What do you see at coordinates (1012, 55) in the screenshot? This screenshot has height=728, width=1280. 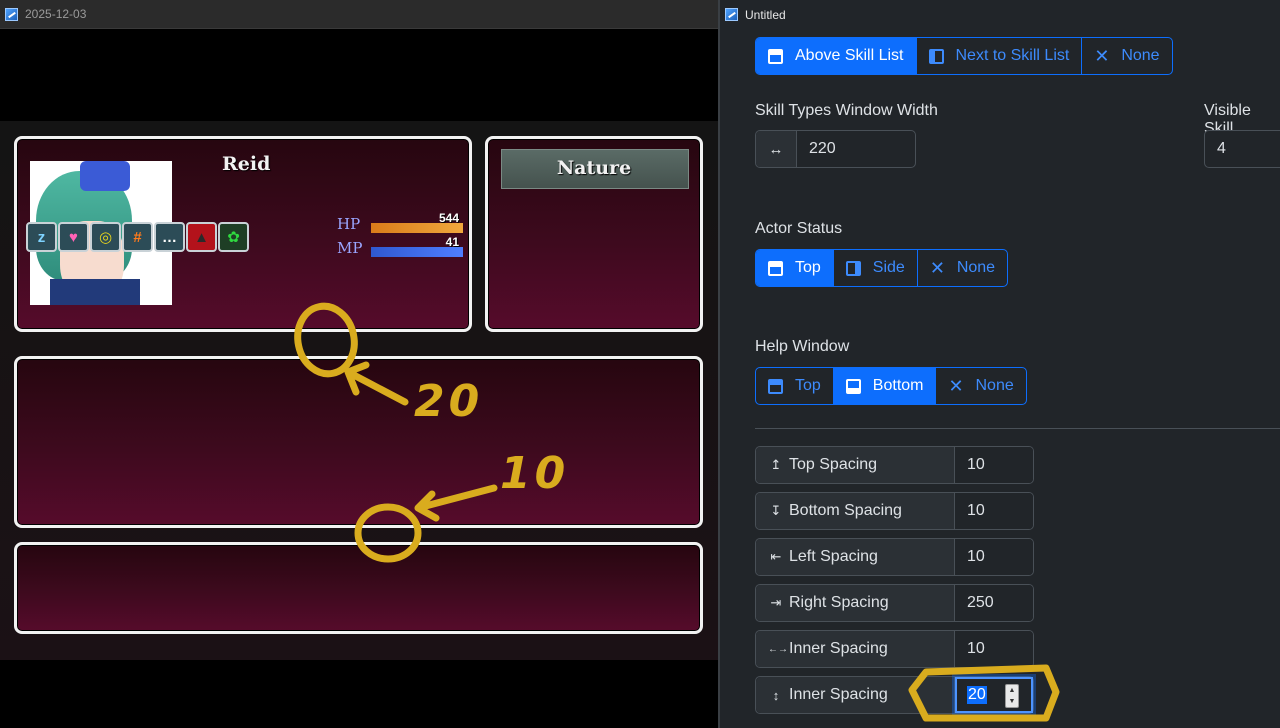 I see `option-label: Next to Skill List` at bounding box center [1012, 55].